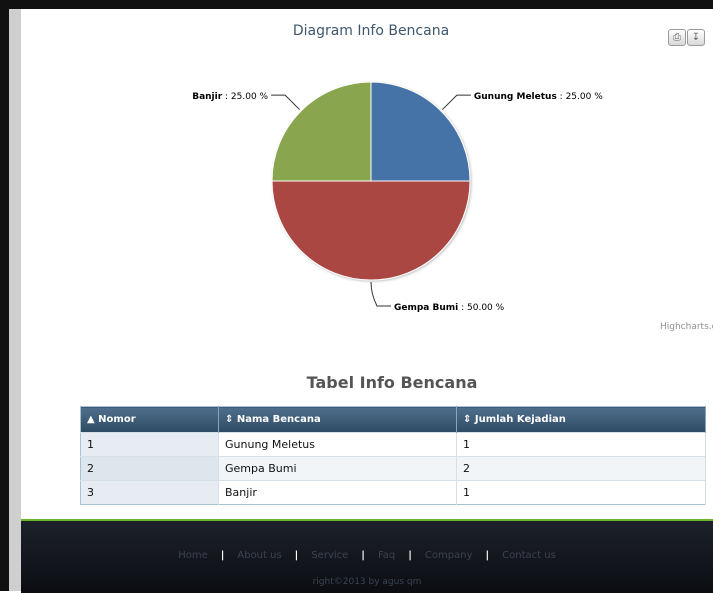 The height and width of the screenshot is (593, 713). I want to click on pie-slice-gempa-bumi, so click(371, 230).